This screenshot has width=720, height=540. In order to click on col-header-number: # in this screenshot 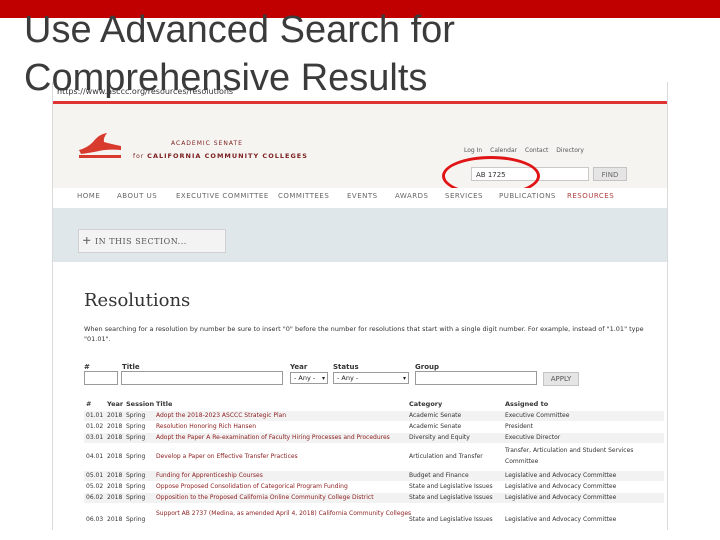, I will do `click(88, 404)`.